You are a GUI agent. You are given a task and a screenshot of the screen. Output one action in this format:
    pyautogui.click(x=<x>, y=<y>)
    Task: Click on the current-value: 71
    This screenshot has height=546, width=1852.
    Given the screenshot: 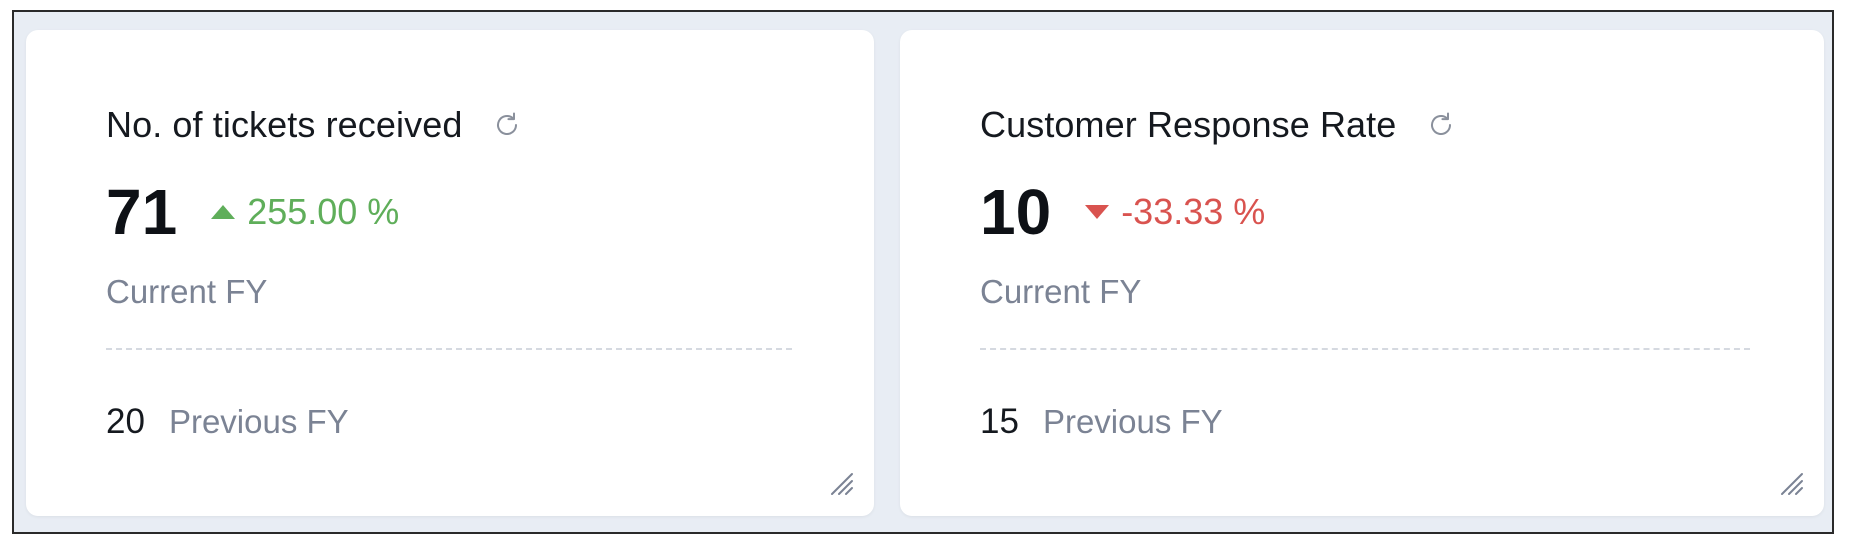 What is the action you would take?
    pyautogui.click(x=142, y=212)
    